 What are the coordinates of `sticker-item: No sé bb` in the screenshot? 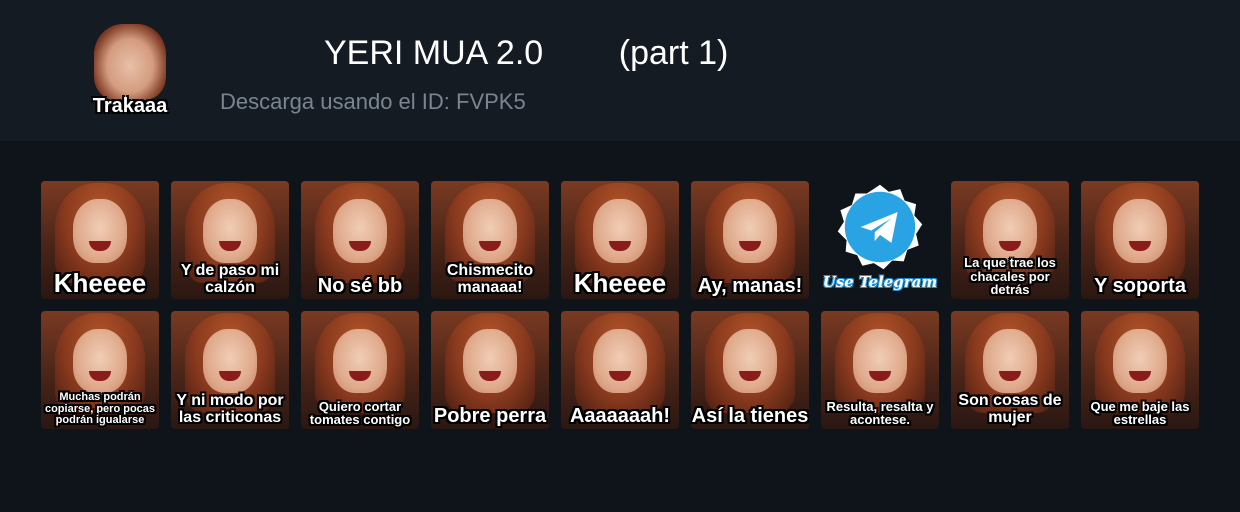 It's located at (360, 240).